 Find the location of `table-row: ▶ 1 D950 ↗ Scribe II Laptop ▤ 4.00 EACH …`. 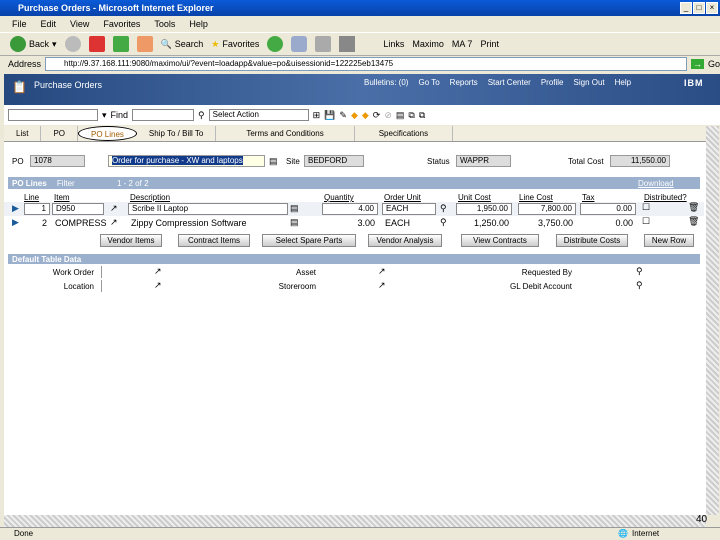

table-row: ▶ 1 D950 ↗ Scribe II Laptop ▤ 4.00 EACH … is located at coordinates (354, 209).